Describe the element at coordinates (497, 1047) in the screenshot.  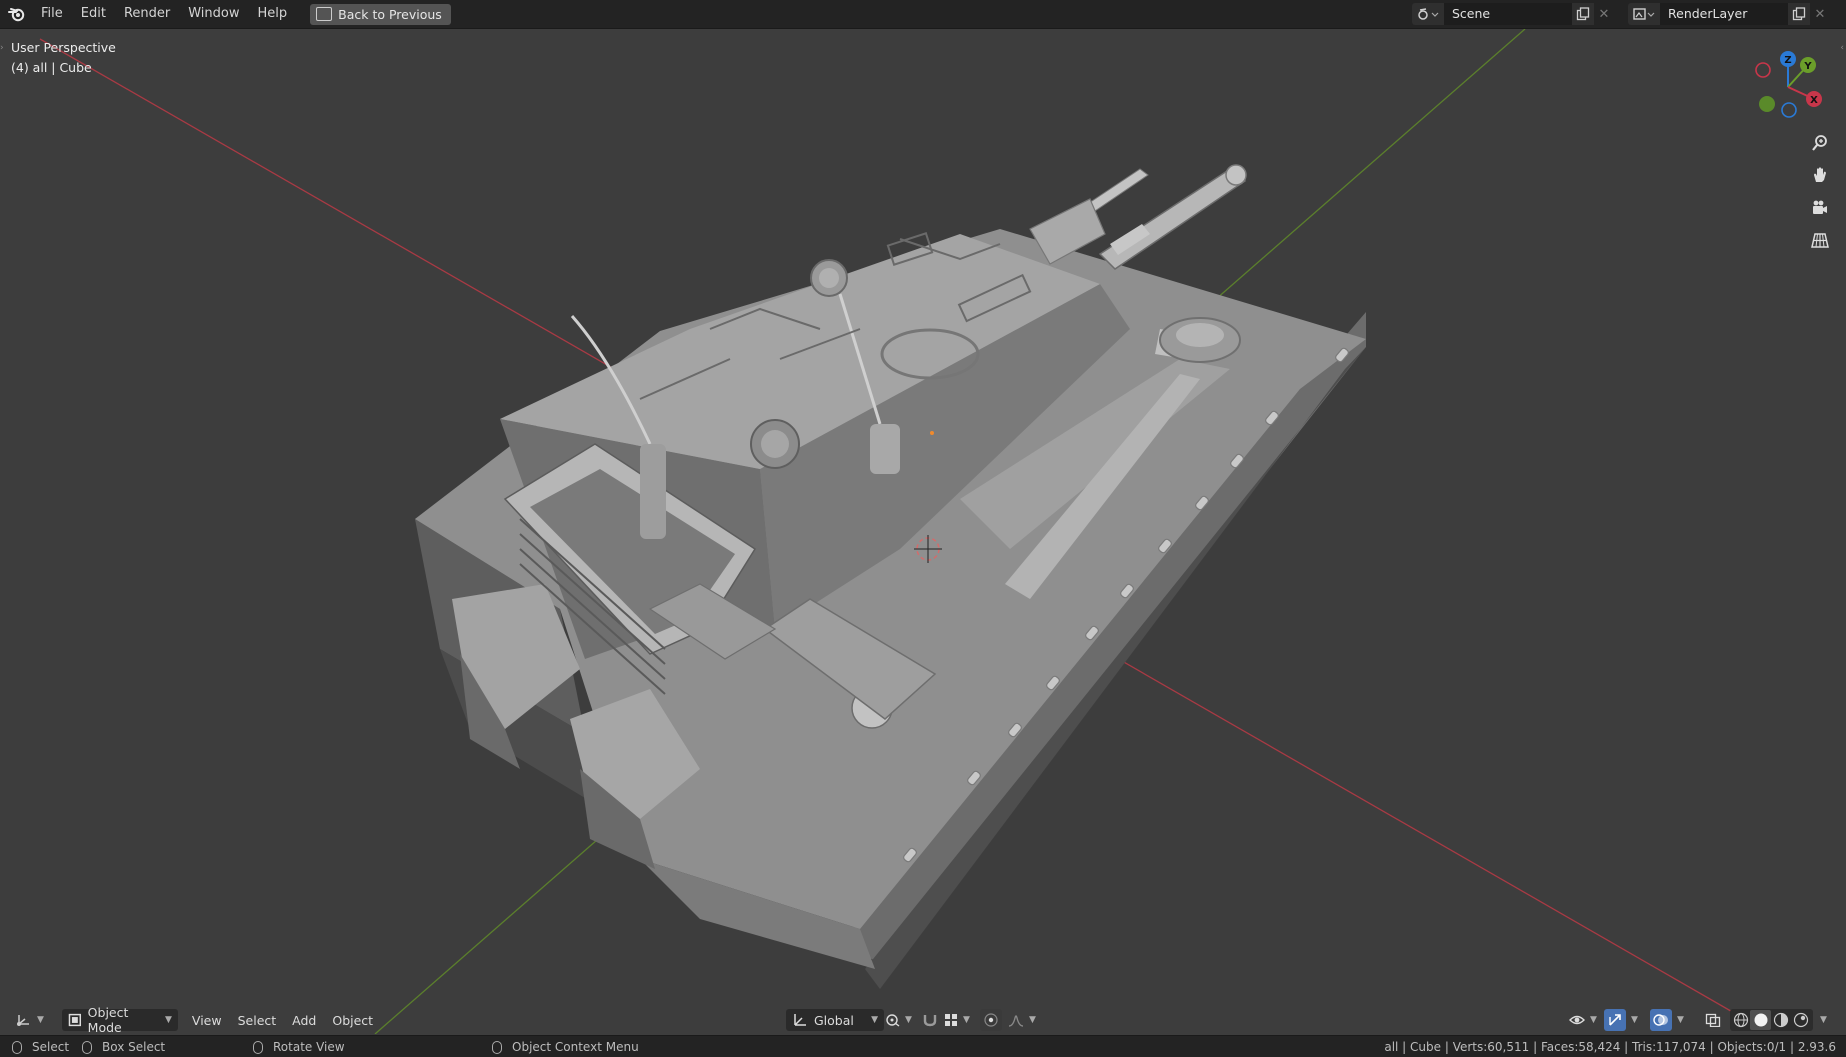
I see `mouse-right-icon` at that location.